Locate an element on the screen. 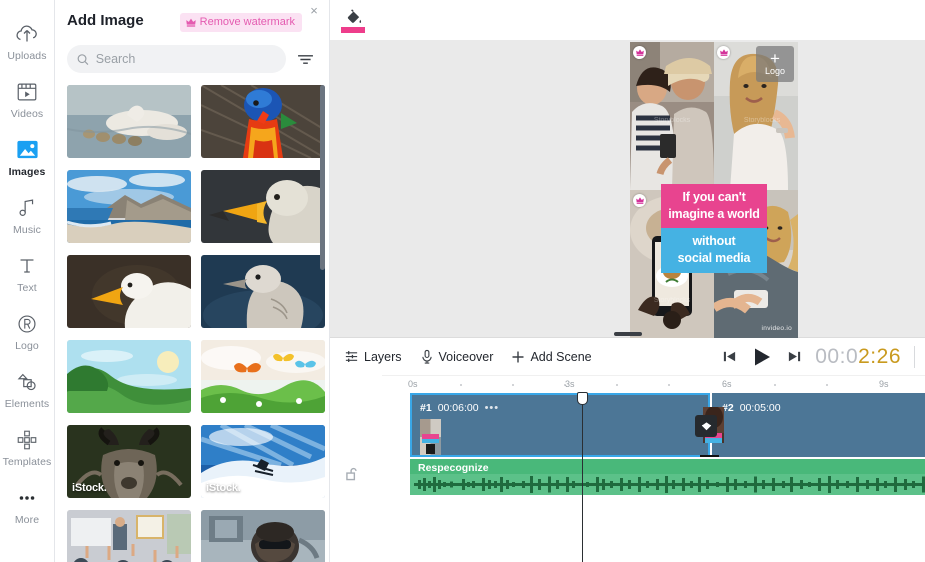 This screenshot has height=562, width=925. sidebar-item-logo: Logo is located at coordinates (27, 331).